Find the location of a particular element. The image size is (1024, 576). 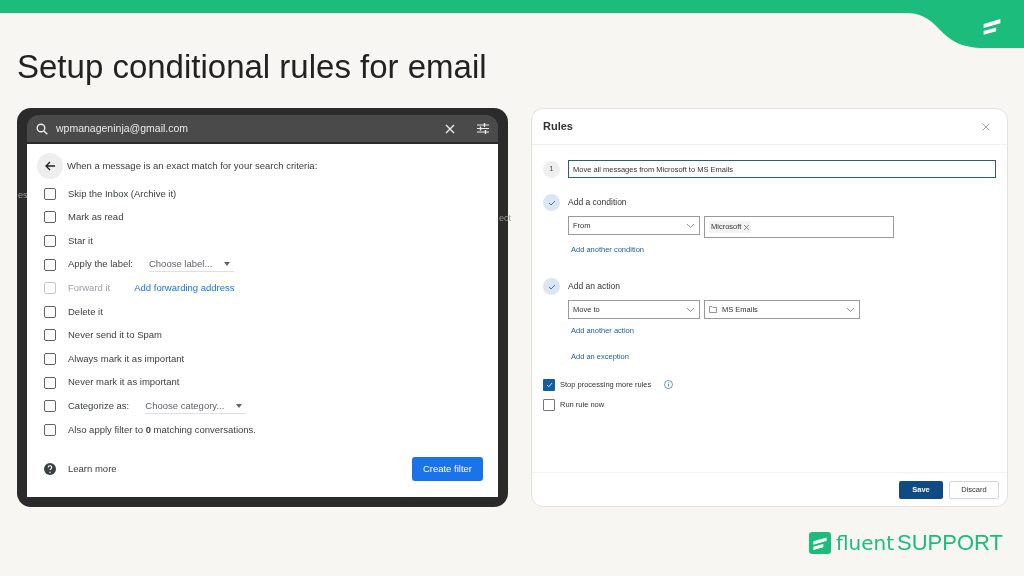

option-label: Skip the Inbox (Archive it) is located at coordinates (122, 193).